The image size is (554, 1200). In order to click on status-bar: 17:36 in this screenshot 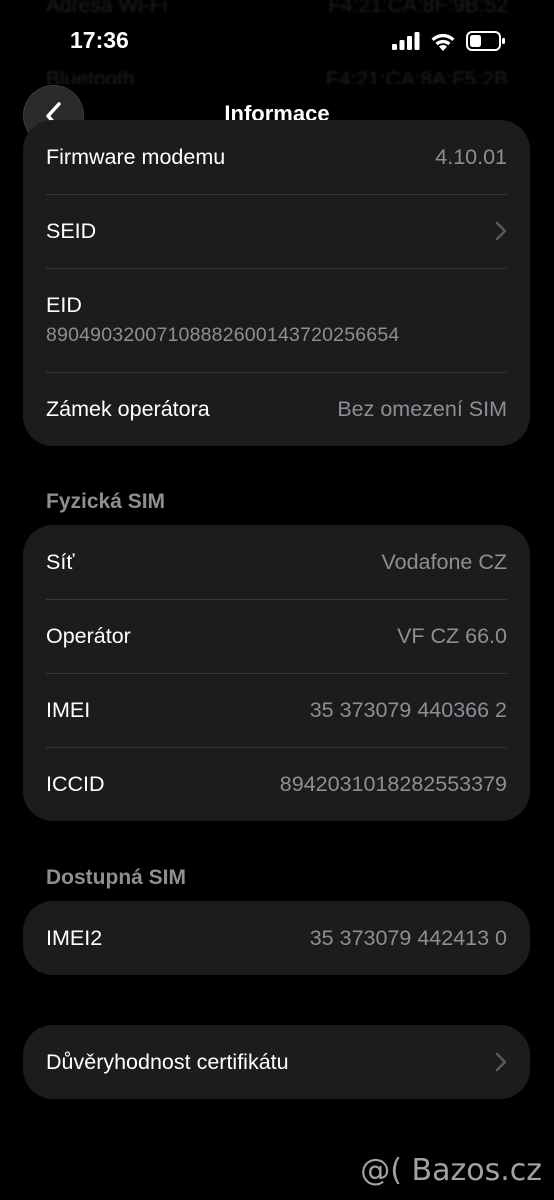, I will do `click(277, 42)`.